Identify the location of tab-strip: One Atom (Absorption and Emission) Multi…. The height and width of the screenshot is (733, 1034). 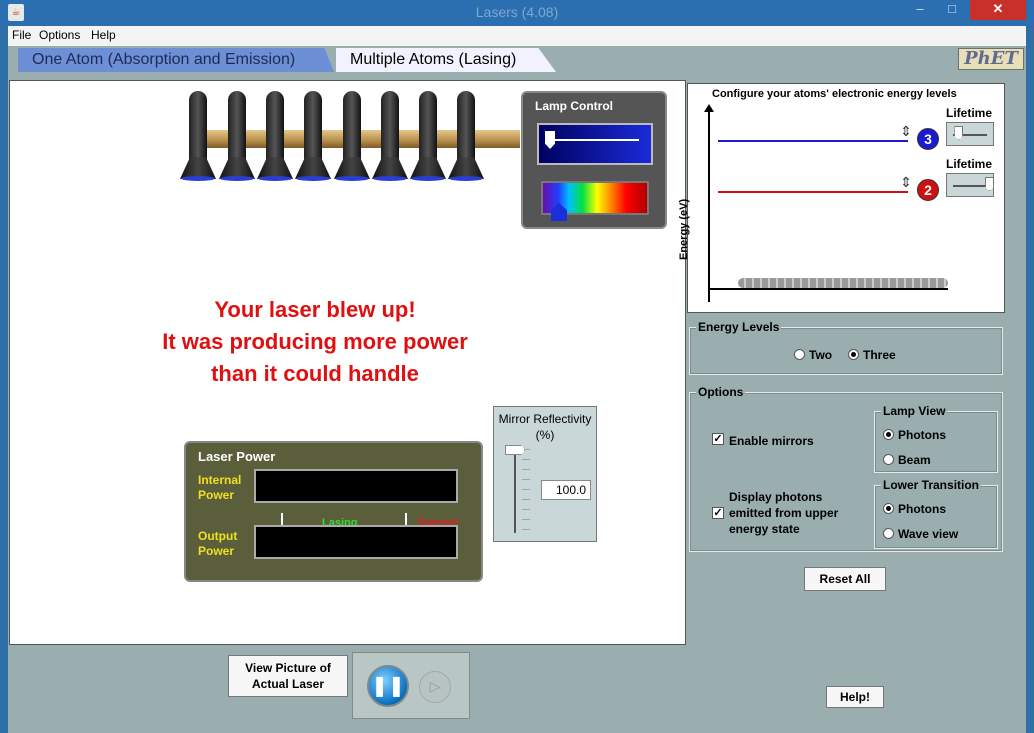
(517, 59).